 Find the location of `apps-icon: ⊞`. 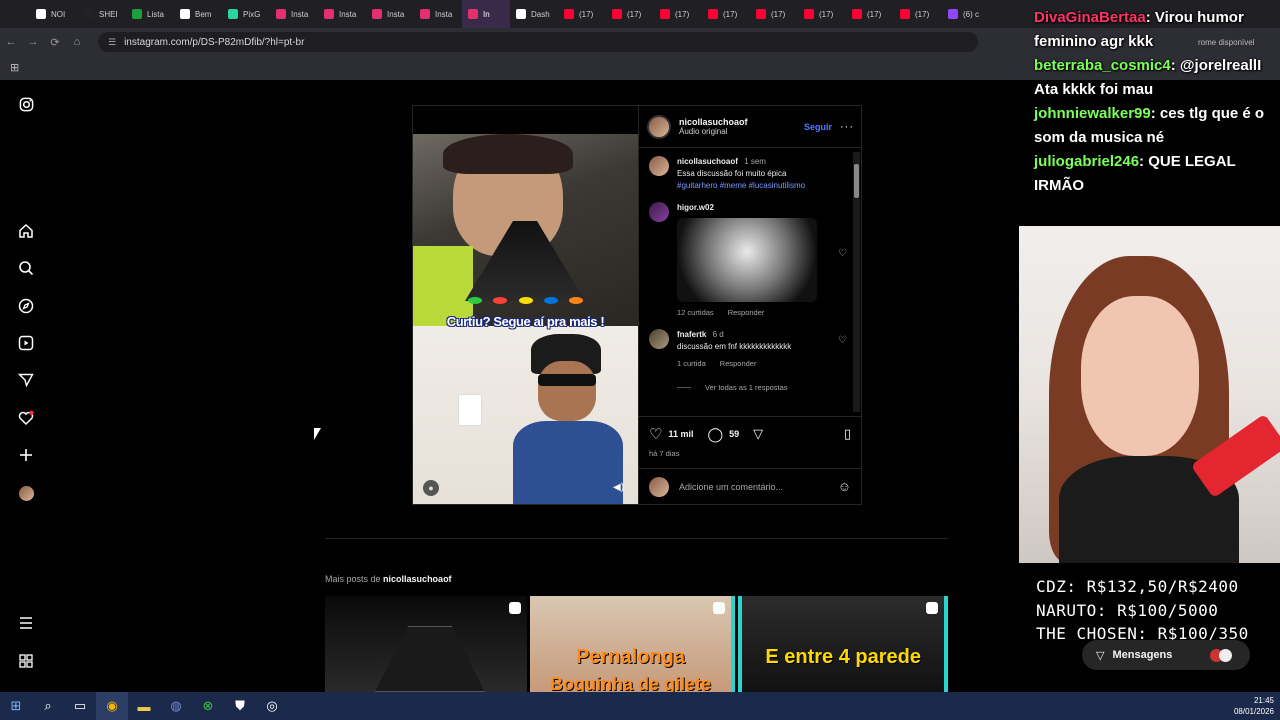

apps-icon: ⊞ is located at coordinates (14, 67).